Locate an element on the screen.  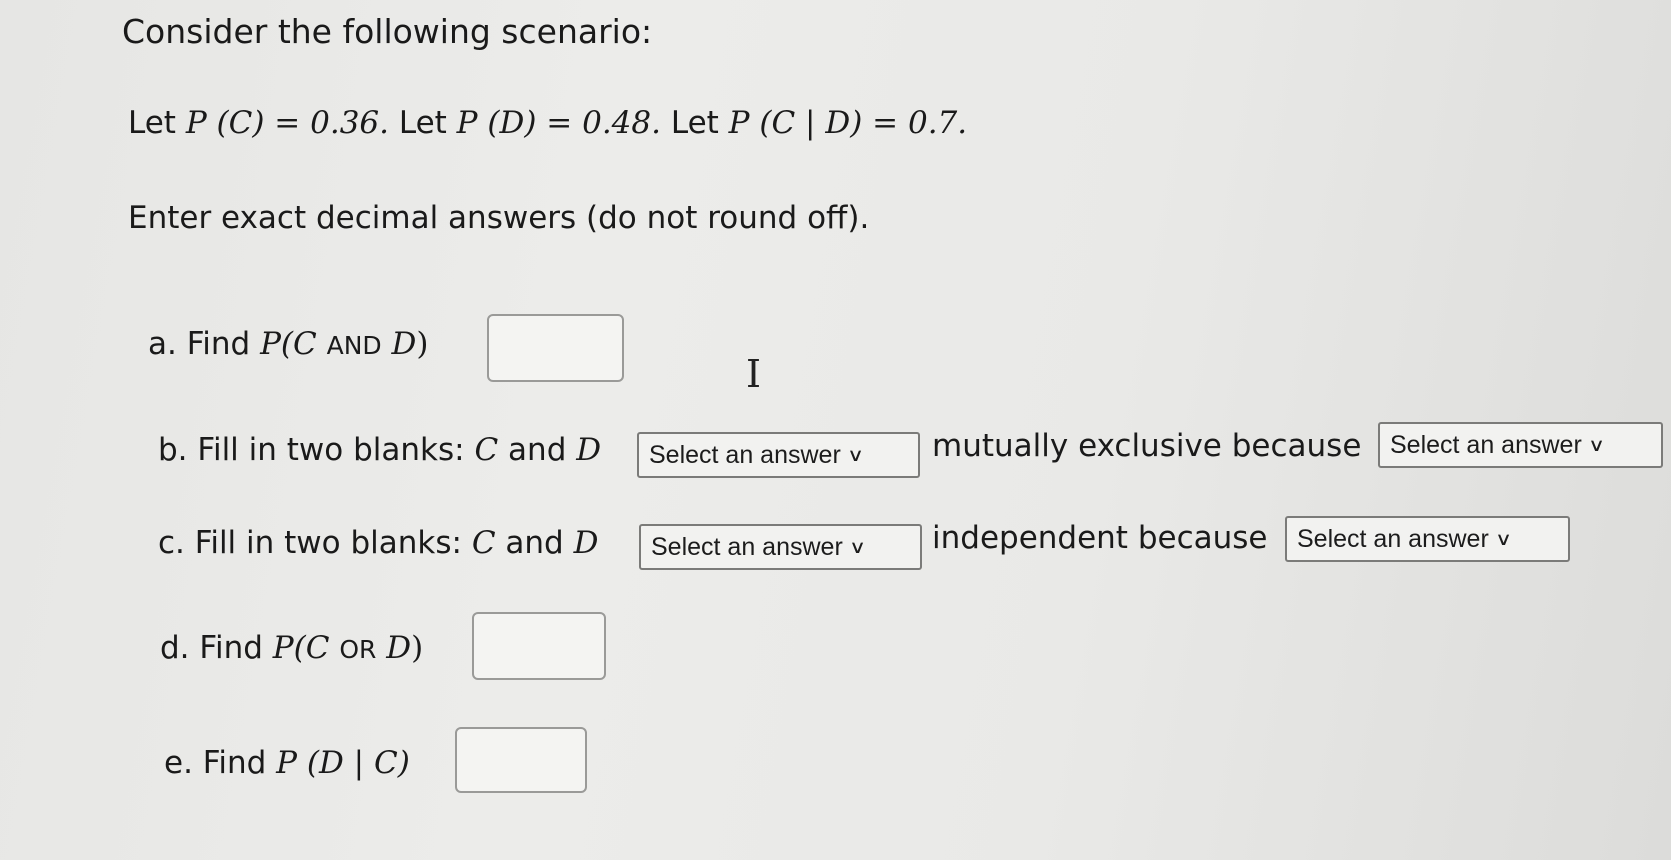
independent-select: Select an answer ∨ is located at coordinates (780, 547).